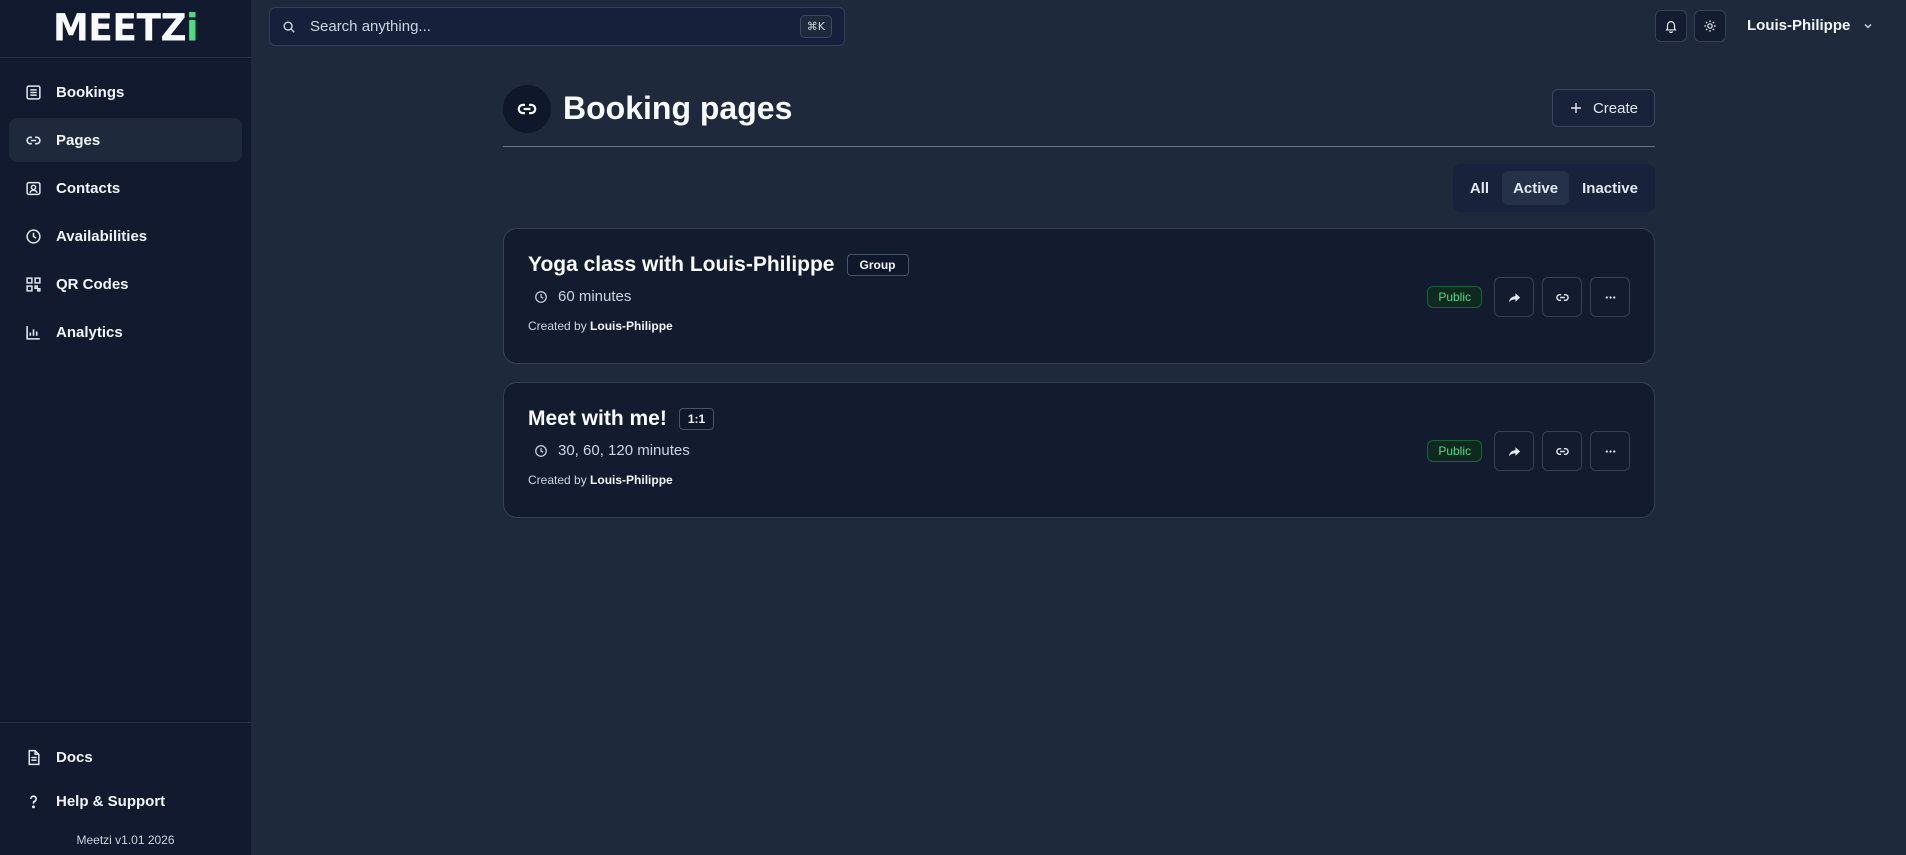 The width and height of the screenshot is (1906, 855). I want to click on list-icon, so click(33, 92).